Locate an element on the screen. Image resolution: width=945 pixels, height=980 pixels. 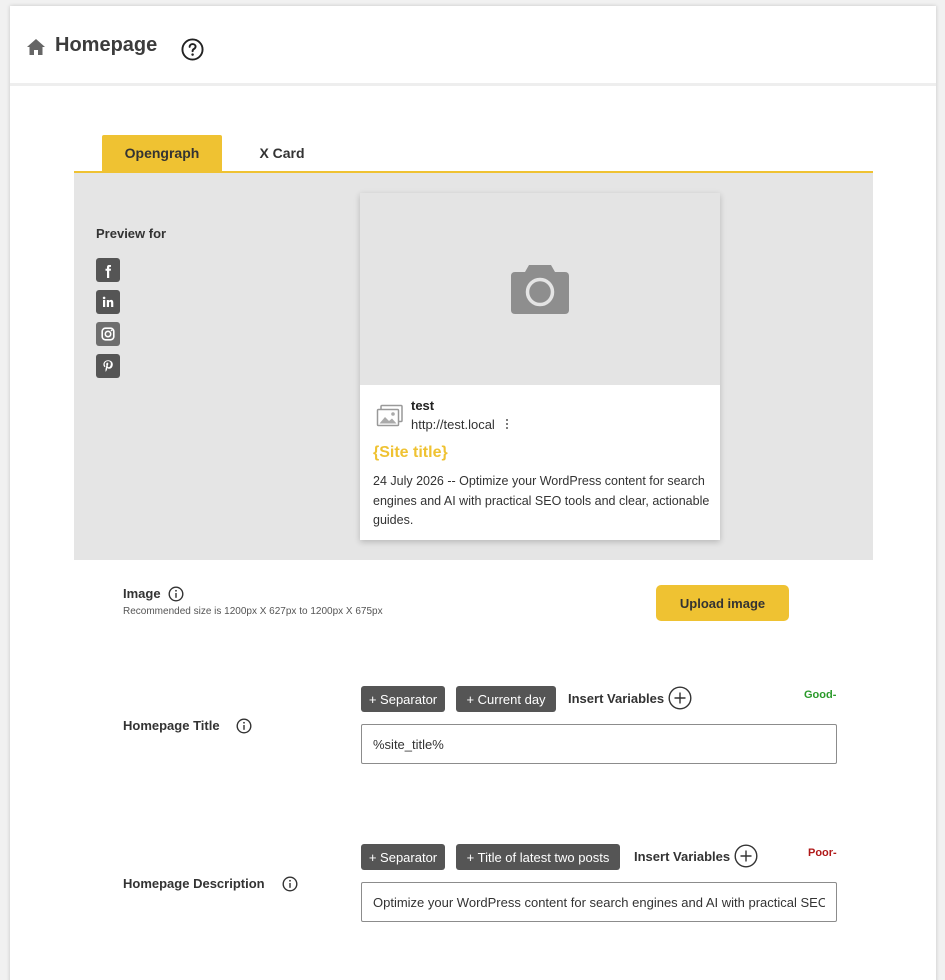
current-day-chip: + Current day is located at coordinates (506, 699).